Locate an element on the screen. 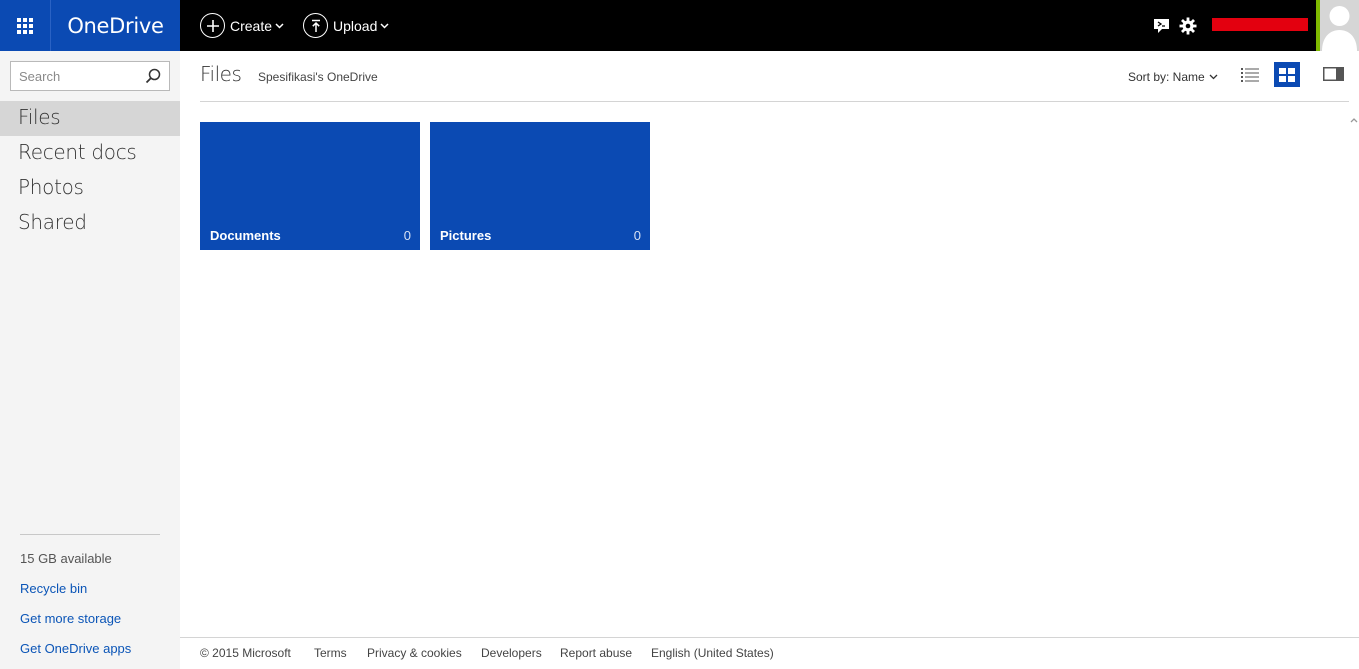 This screenshot has height=669, width=1359. get-more-storage-link: Get more storage is located at coordinates (70, 618).